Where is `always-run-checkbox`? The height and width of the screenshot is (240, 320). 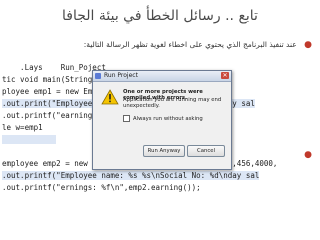
always-run-checkbox is located at coordinates (126, 118).